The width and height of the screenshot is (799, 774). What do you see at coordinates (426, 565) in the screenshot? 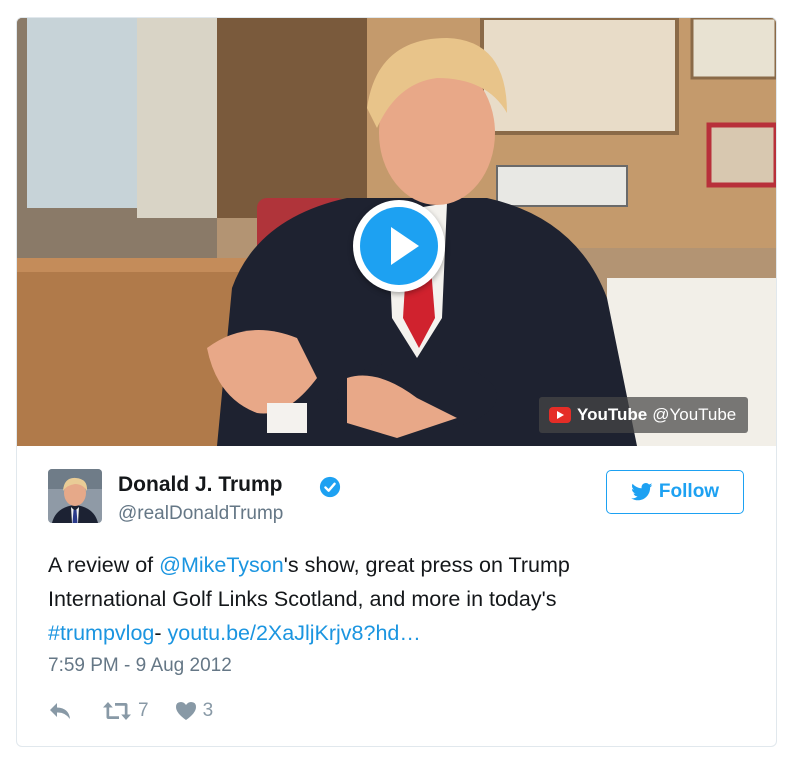
I see `text-segment: 's show, great press on Trump` at bounding box center [426, 565].